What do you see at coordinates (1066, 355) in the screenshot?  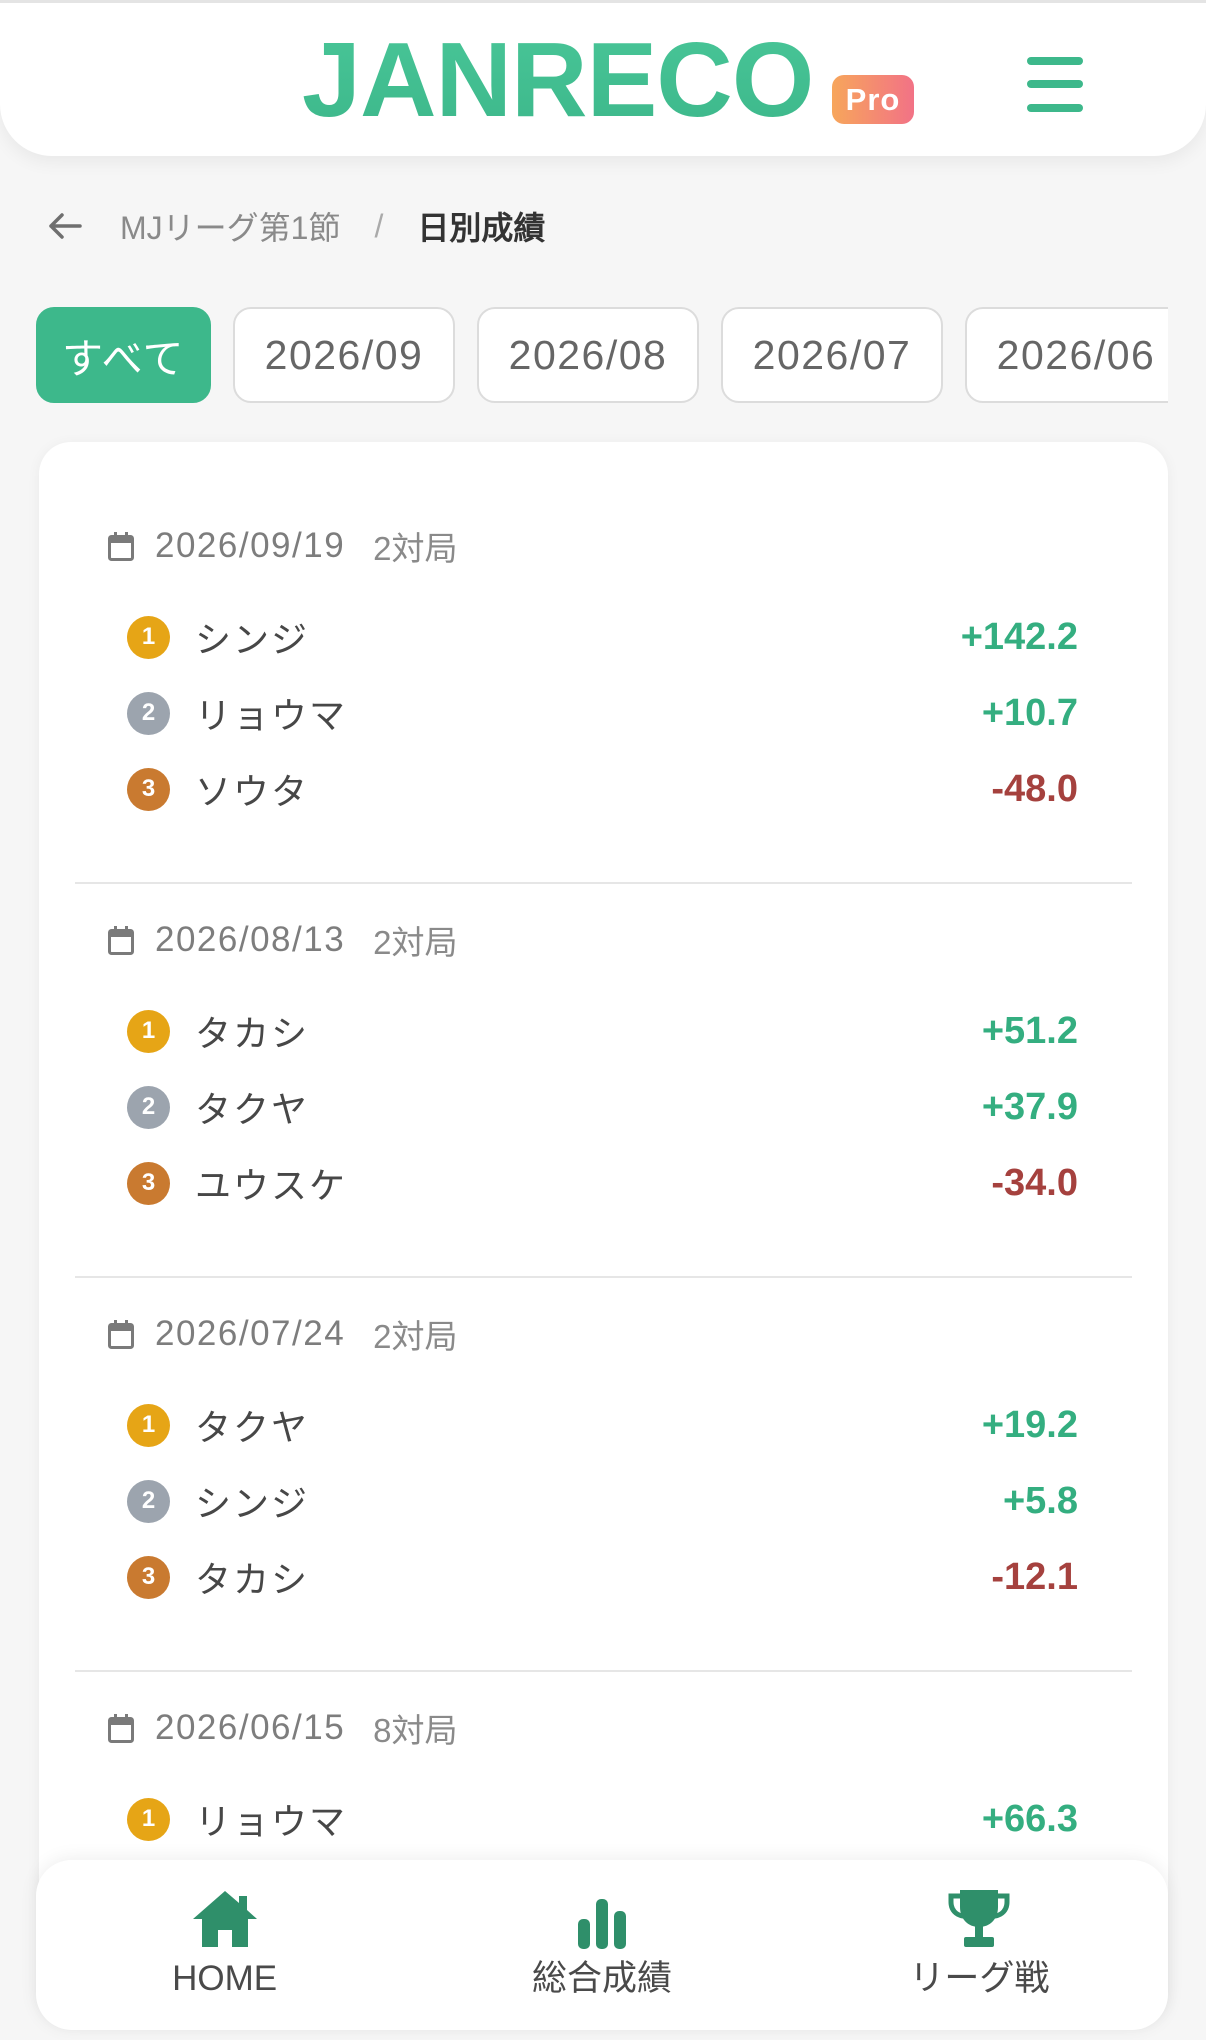 I see `filter-chip-month: 2026/06` at bounding box center [1066, 355].